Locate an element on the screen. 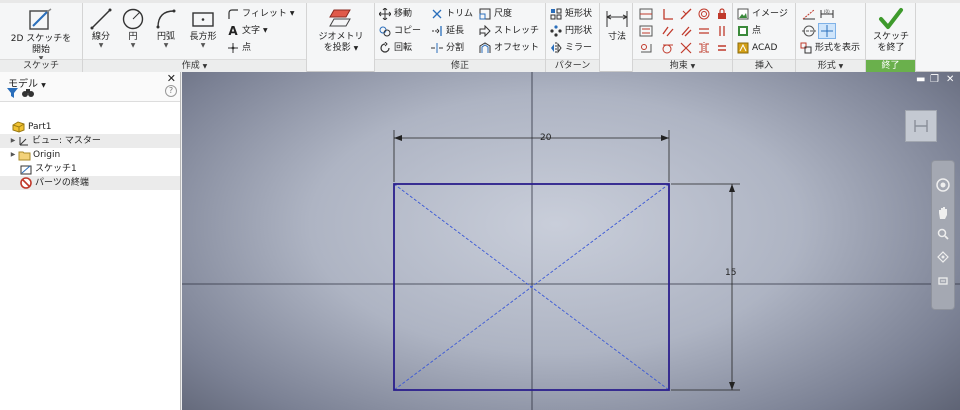 This screenshot has height=410, width=960. point-button: 点 is located at coordinates (239, 48).